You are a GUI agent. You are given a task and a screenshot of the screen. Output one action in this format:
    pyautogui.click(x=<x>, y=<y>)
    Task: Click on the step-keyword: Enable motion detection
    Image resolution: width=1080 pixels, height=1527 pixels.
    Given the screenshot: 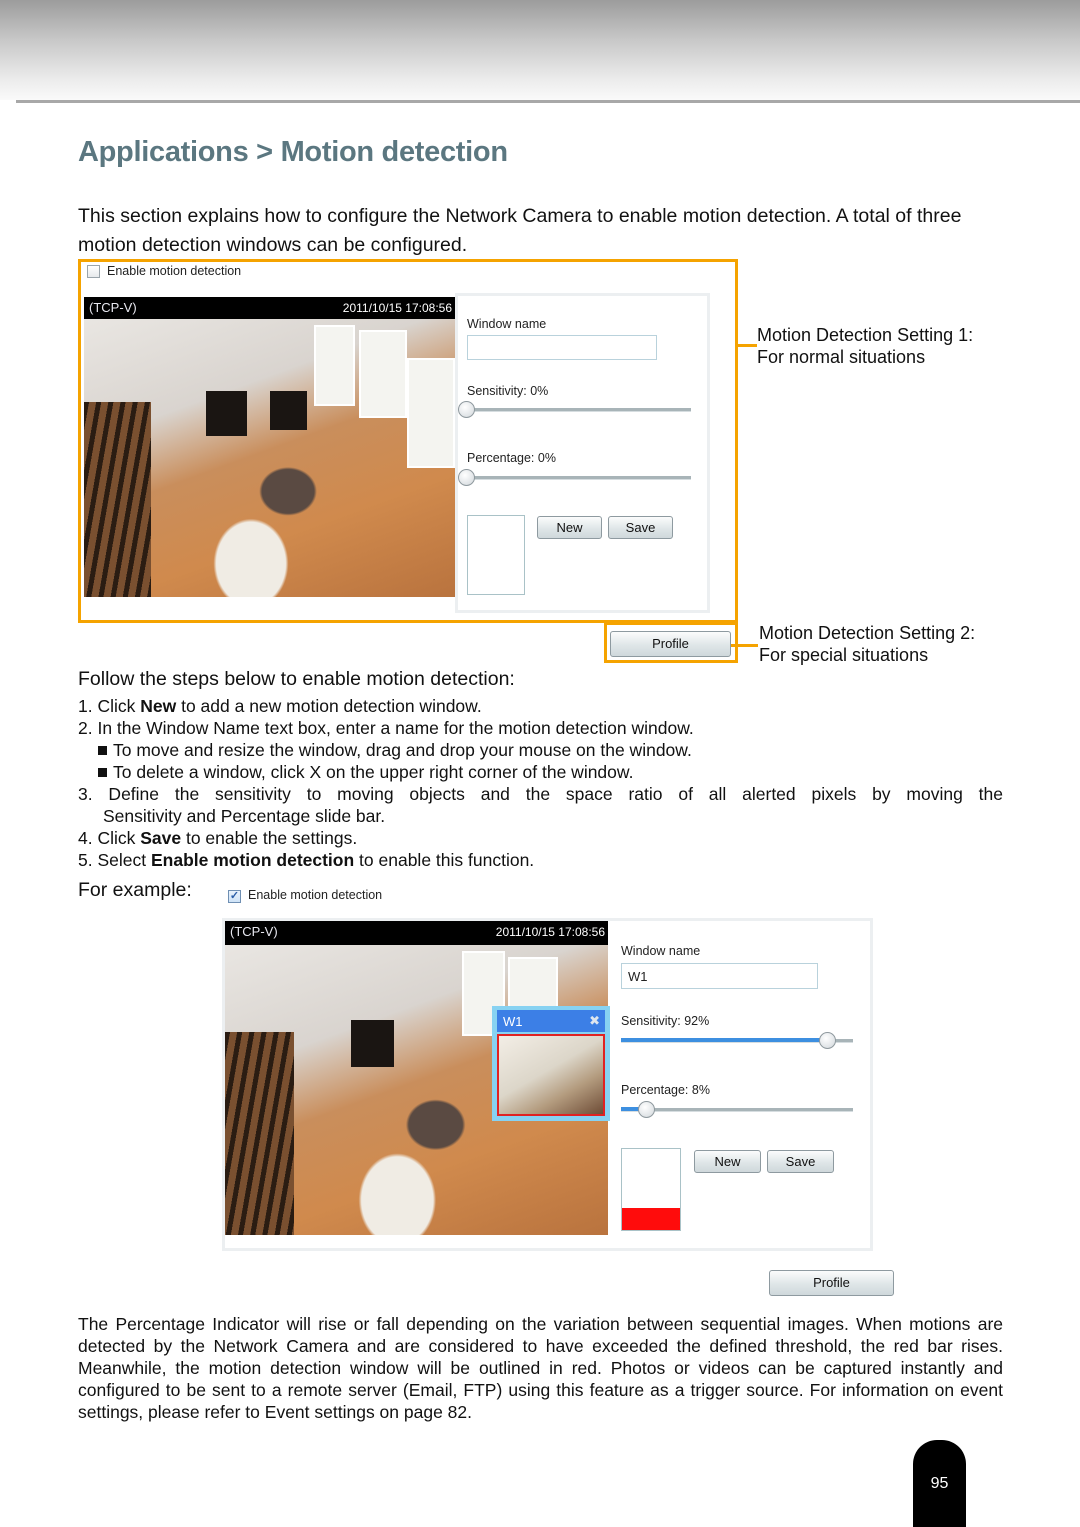 What is the action you would take?
    pyautogui.click(x=252, y=860)
    